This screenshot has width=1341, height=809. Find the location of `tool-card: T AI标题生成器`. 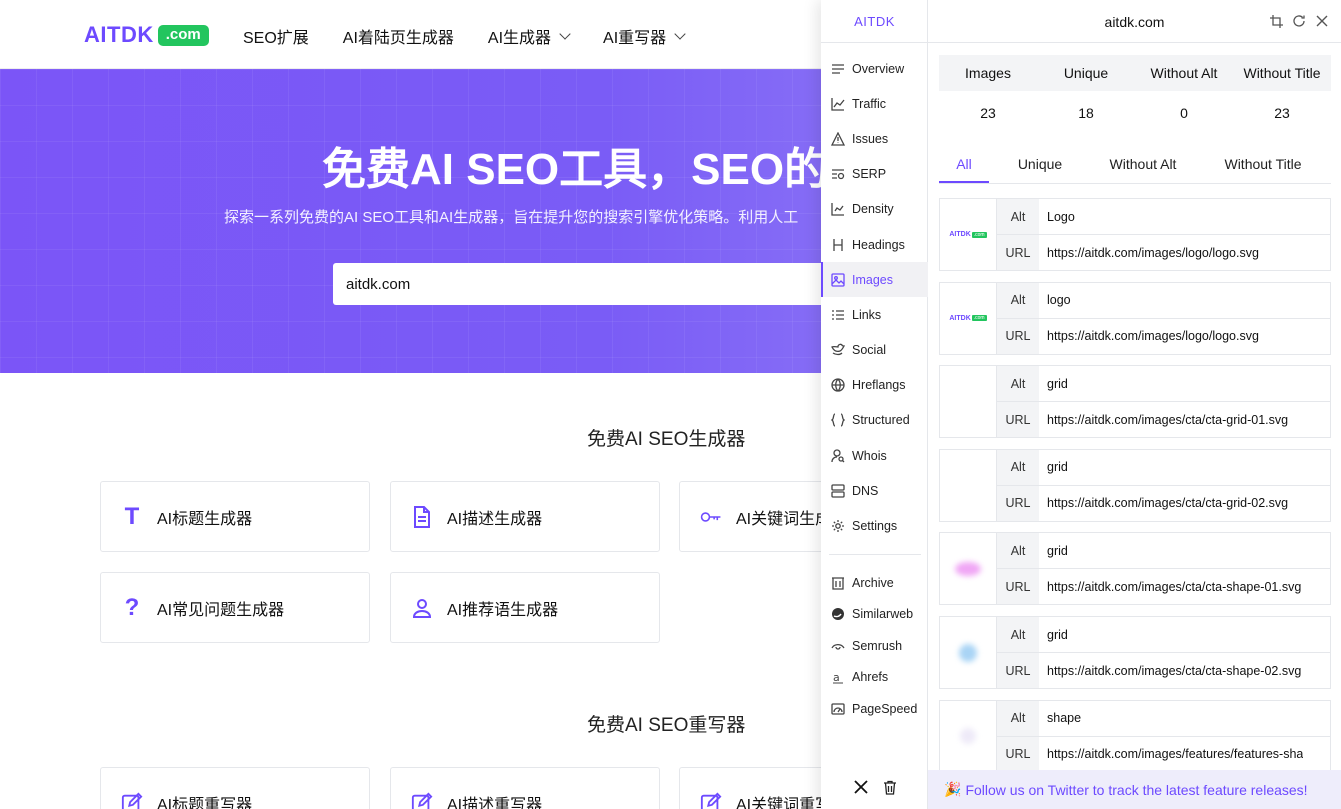

tool-card: T AI标题生成器 is located at coordinates (235, 516).